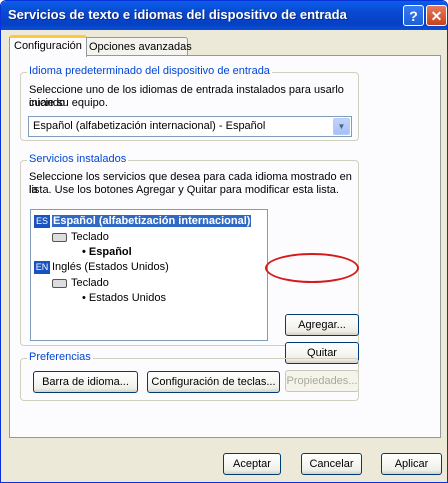  I want to click on tree-item-layout: • Español, so click(107, 252).